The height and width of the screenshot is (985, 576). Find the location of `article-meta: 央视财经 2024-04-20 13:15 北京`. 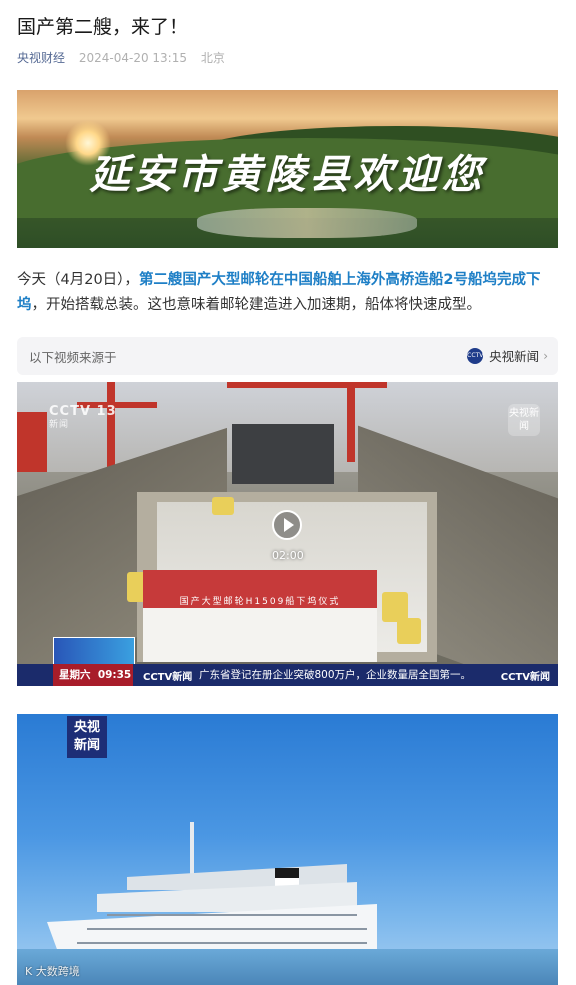

article-meta: 央视财经 2024-04-20 13:15 北京 is located at coordinates (121, 57).